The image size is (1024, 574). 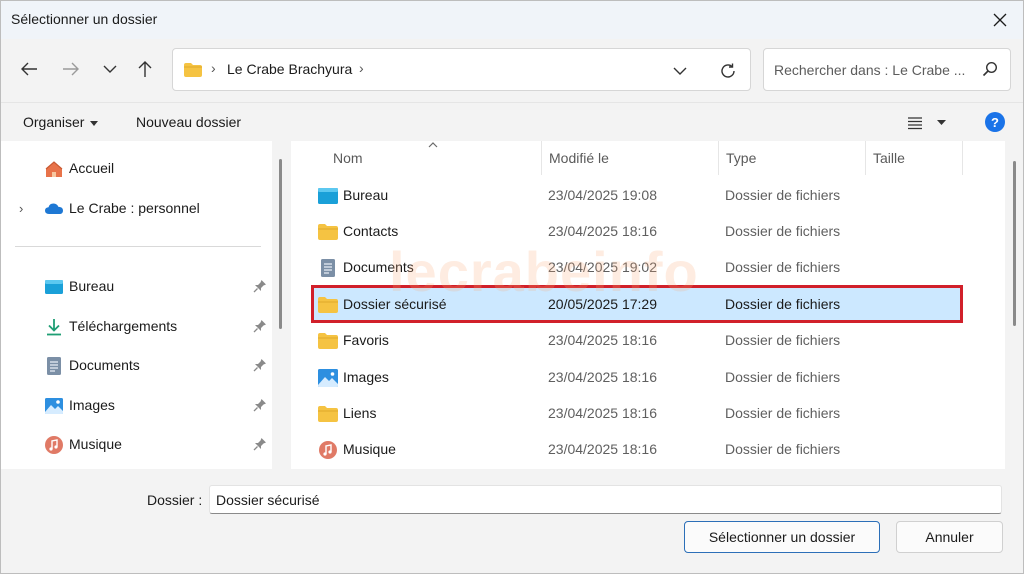 What do you see at coordinates (92, 286) in the screenshot?
I see `nav-item-label: Bureau` at bounding box center [92, 286].